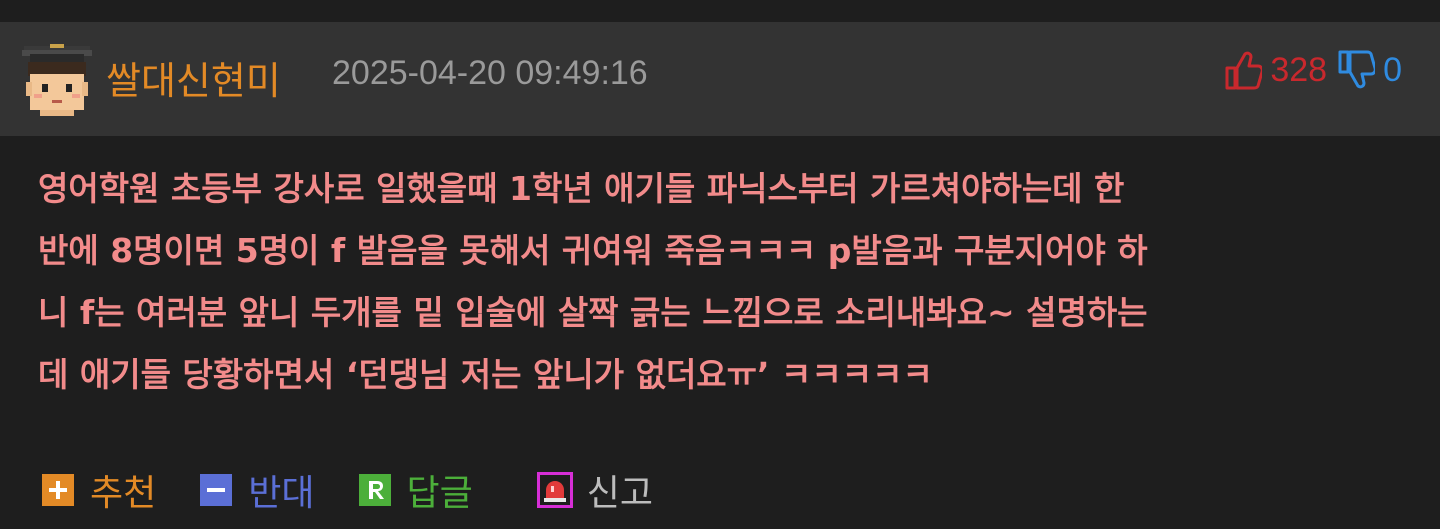 The width and height of the screenshot is (1440, 529). What do you see at coordinates (57, 80) in the screenshot?
I see `avatar` at bounding box center [57, 80].